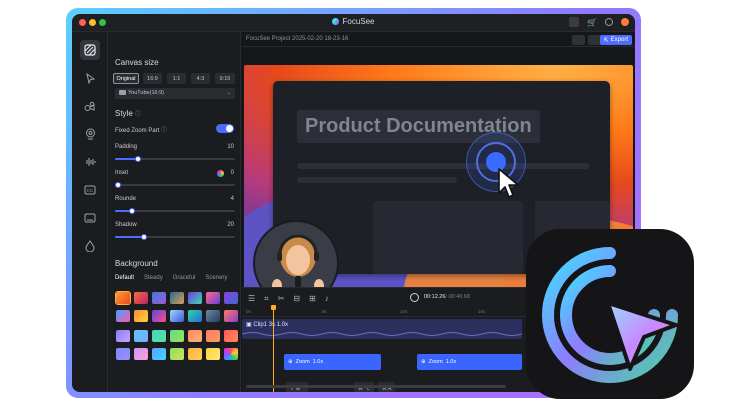  I want to click on ratio-16-9-button: 16:9, so click(152, 78).